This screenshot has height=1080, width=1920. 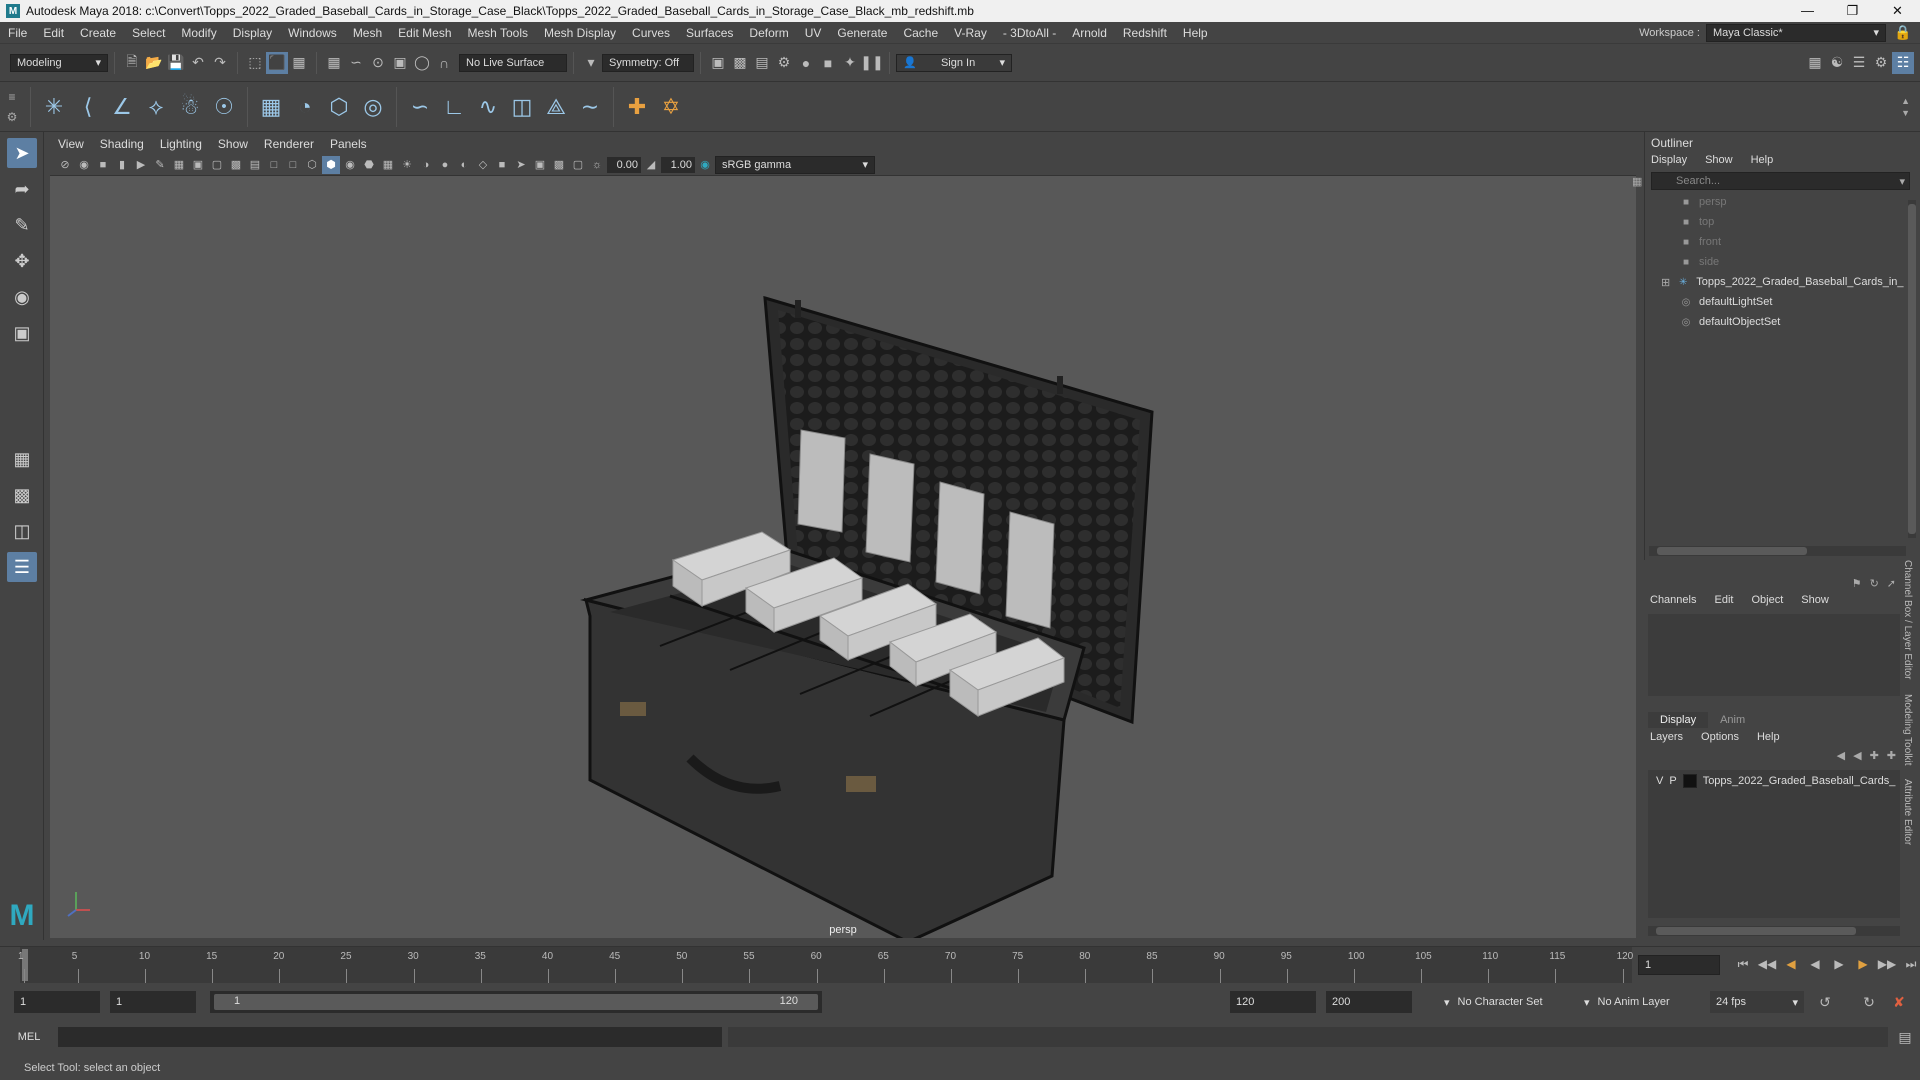 I want to click on character-set-dropdown: ▾ No Character Set, so click(x=1506, y=1002).